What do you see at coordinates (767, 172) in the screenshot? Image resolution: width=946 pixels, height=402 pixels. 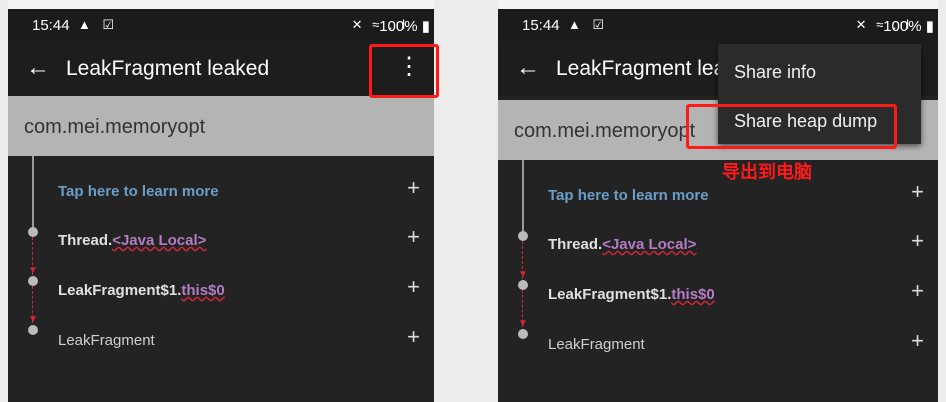 I see `annotation-export-to-pc: 导出到电脑` at bounding box center [767, 172].